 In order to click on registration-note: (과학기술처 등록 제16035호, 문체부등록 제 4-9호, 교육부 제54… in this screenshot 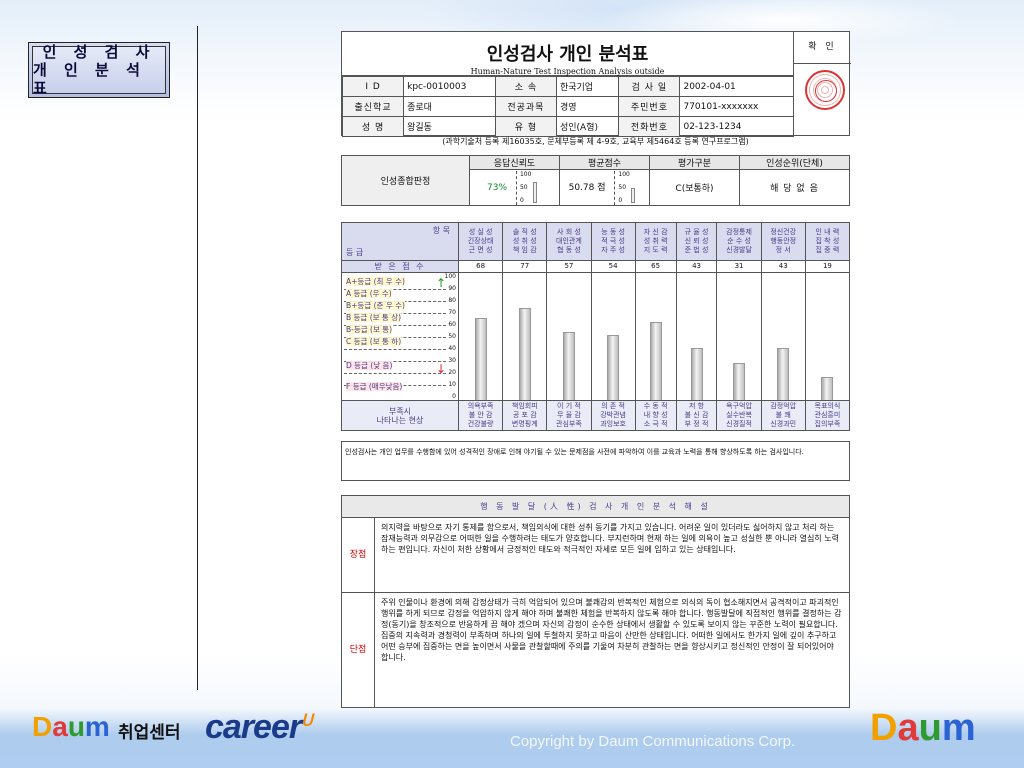, I will do `click(595, 141)`.